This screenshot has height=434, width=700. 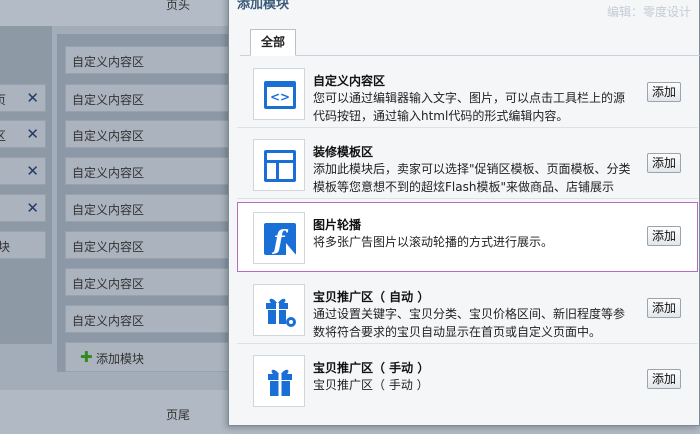 What do you see at coordinates (337, 225) in the screenshot?
I see `item-title: 图片轮播` at bounding box center [337, 225].